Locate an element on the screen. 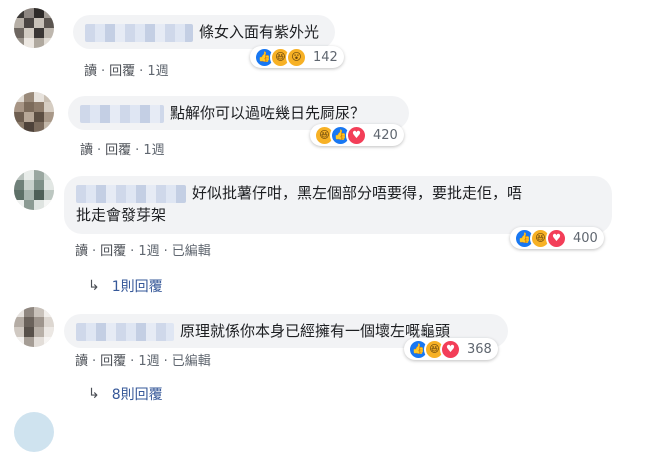 This screenshot has width=660, height=452. comment-text-line-1: 好似批薯仔咁，黑左個部分唔要得，要批走佢，唔 is located at coordinates (357, 193).